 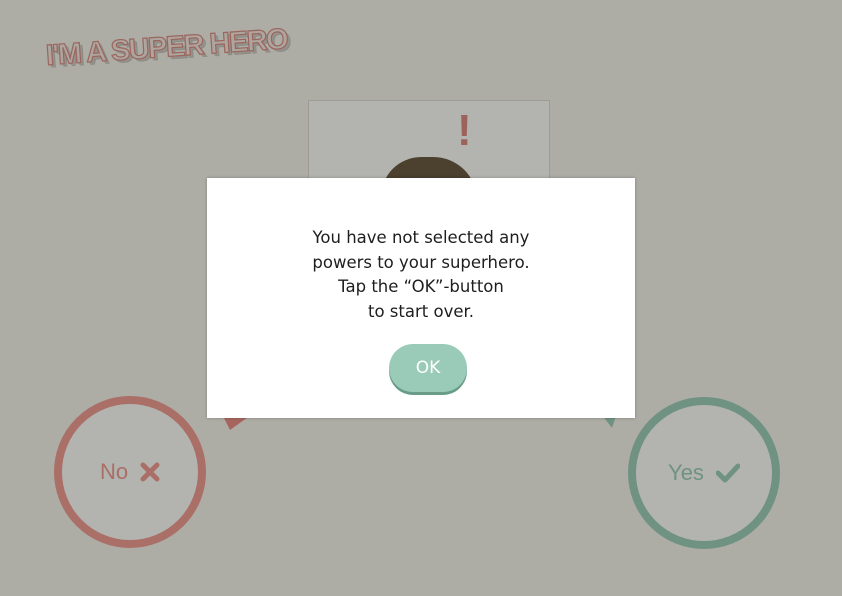 I want to click on ok-button: OK, so click(x=428, y=368).